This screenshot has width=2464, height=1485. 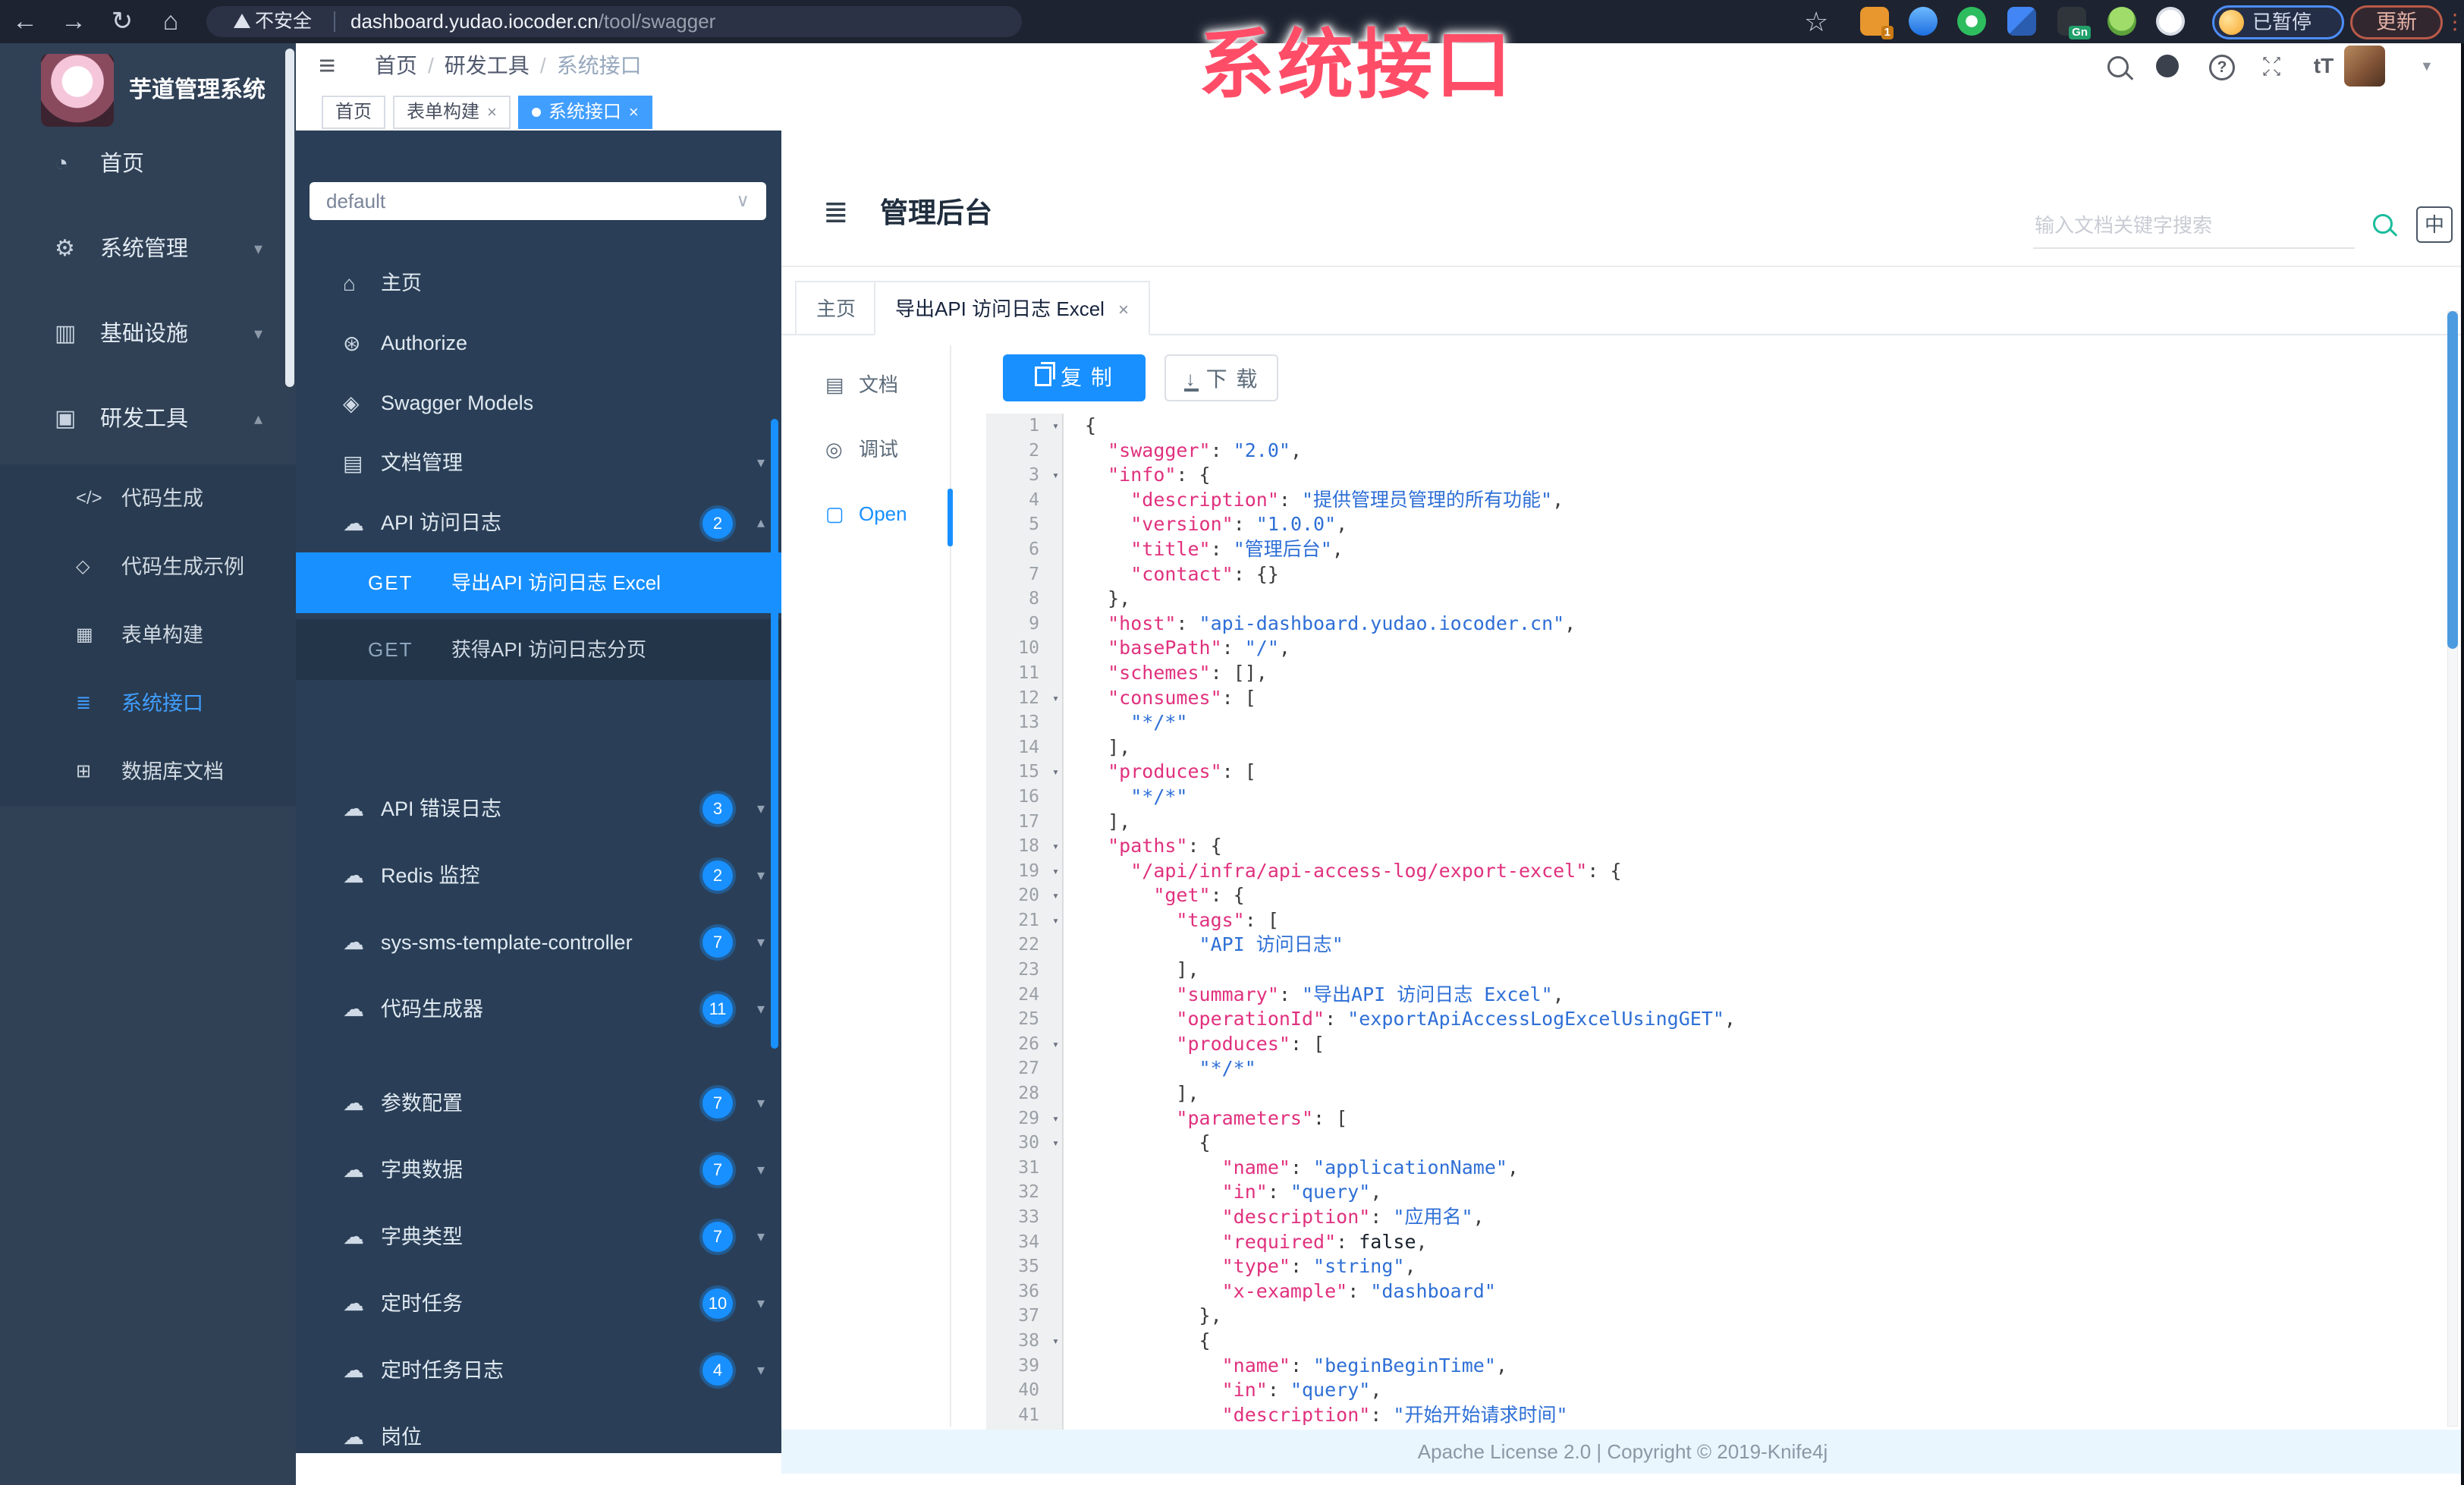 I want to click on swagger-nav-item: ☁ API 访问日志 2 ▴, so click(x=538, y=523).